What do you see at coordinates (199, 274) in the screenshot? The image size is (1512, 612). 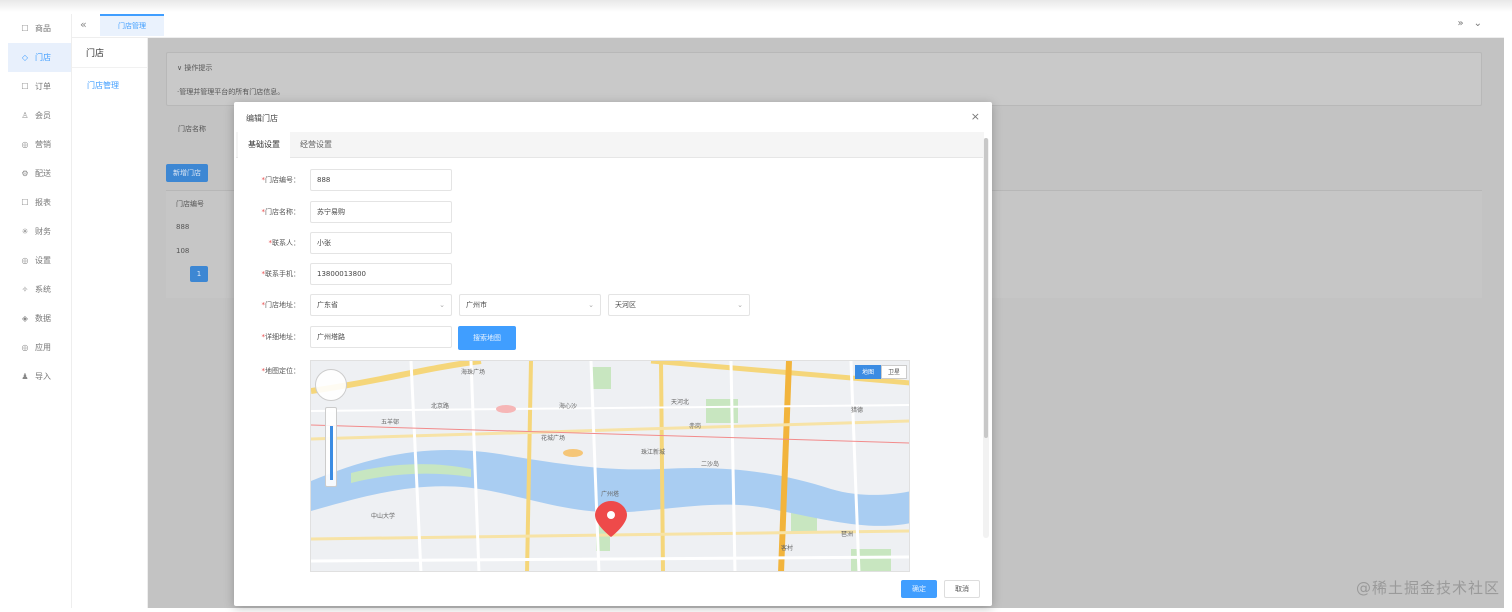 I see `pagination-current-page: 1` at bounding box center [199, 274].